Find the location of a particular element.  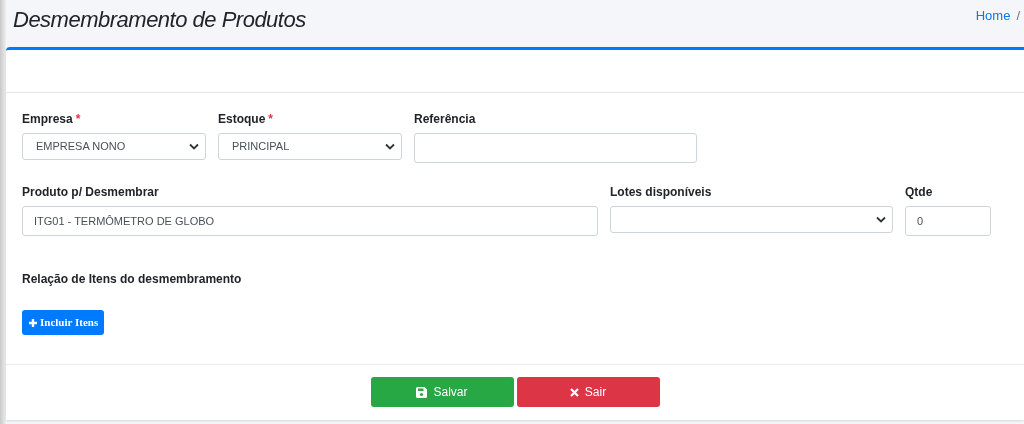

select-field is located at coordinates (751, 219).